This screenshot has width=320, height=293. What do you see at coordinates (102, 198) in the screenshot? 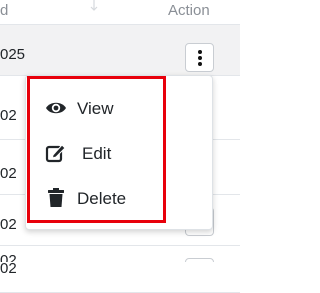
I see `menu-item-label: Delete` at bounding box center [102, 198].